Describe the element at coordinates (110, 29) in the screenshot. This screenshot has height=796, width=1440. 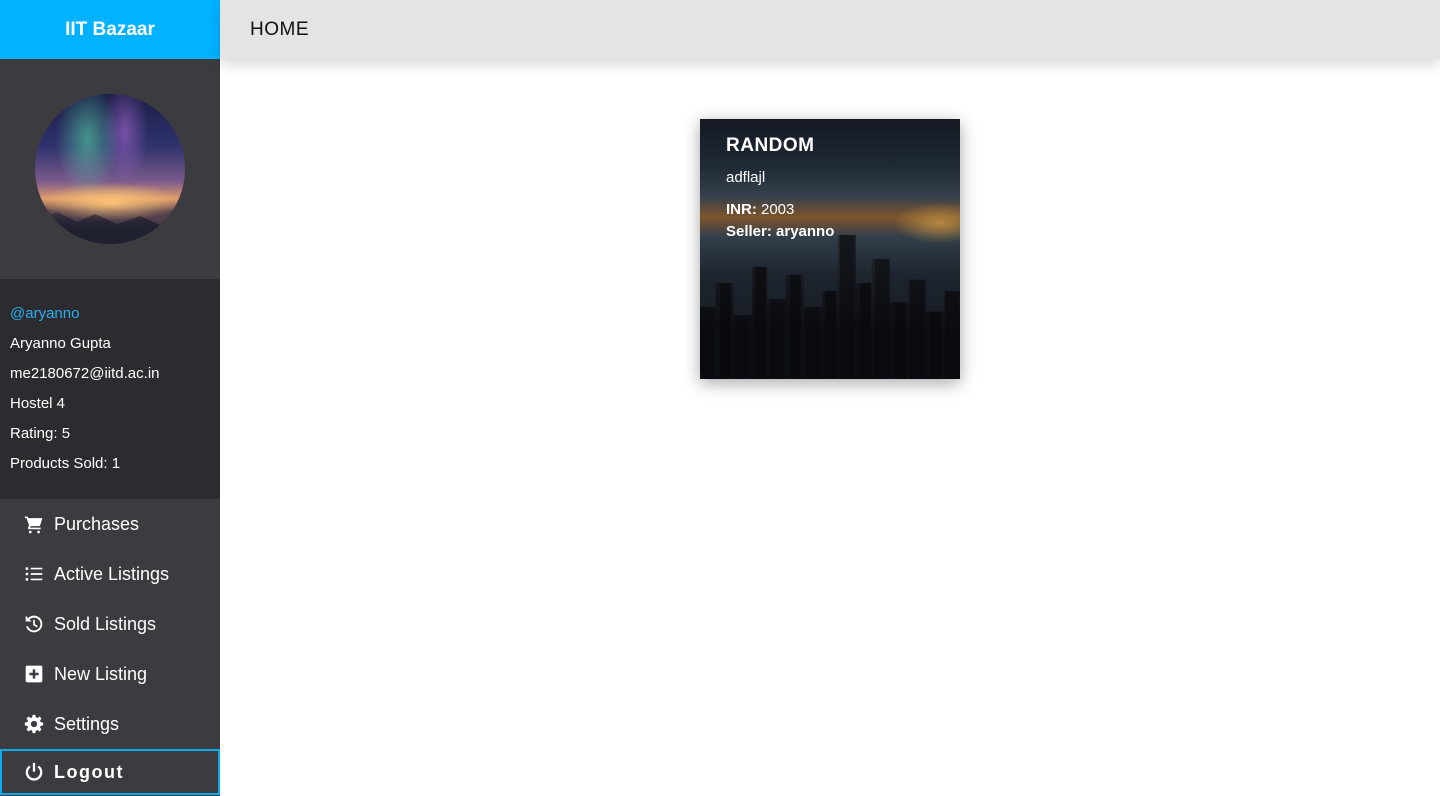
I see `brand-logo: IIT Bazaar` at that location.